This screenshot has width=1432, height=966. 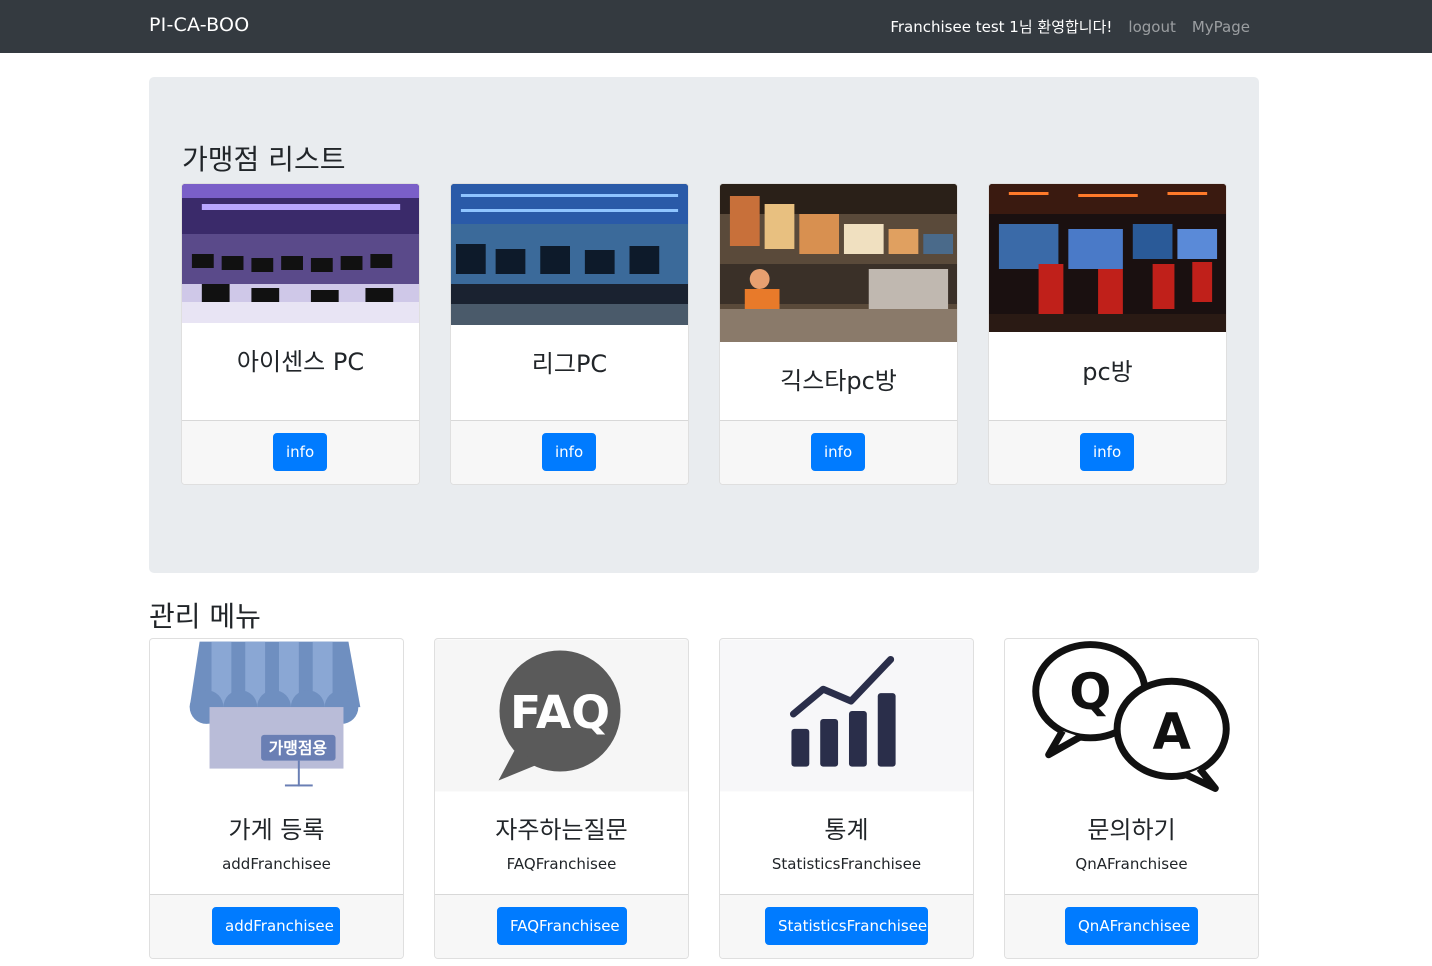 What do you see at coordinates (276, 715) in the screenshot?
I see `storefront-icon: 가맹점용` at bounding box center [276, 715].